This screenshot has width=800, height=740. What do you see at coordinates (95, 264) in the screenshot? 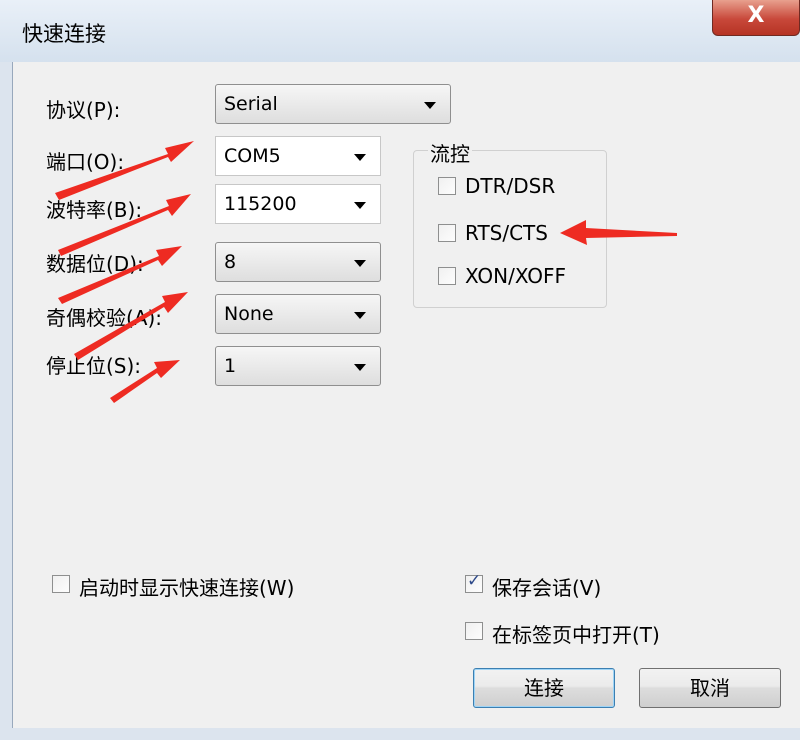
I see `data-bits-label: 数据位(D):` at bounding box center [95, 264].